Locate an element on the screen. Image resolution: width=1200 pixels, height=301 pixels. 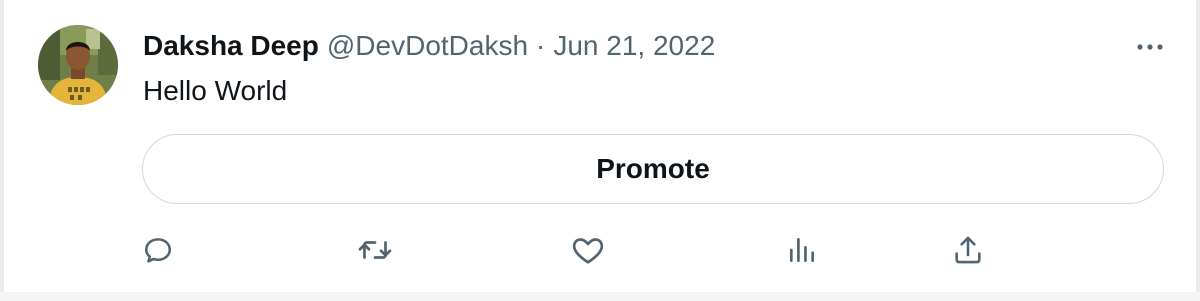
views-button is located at coordinates (802, 250).